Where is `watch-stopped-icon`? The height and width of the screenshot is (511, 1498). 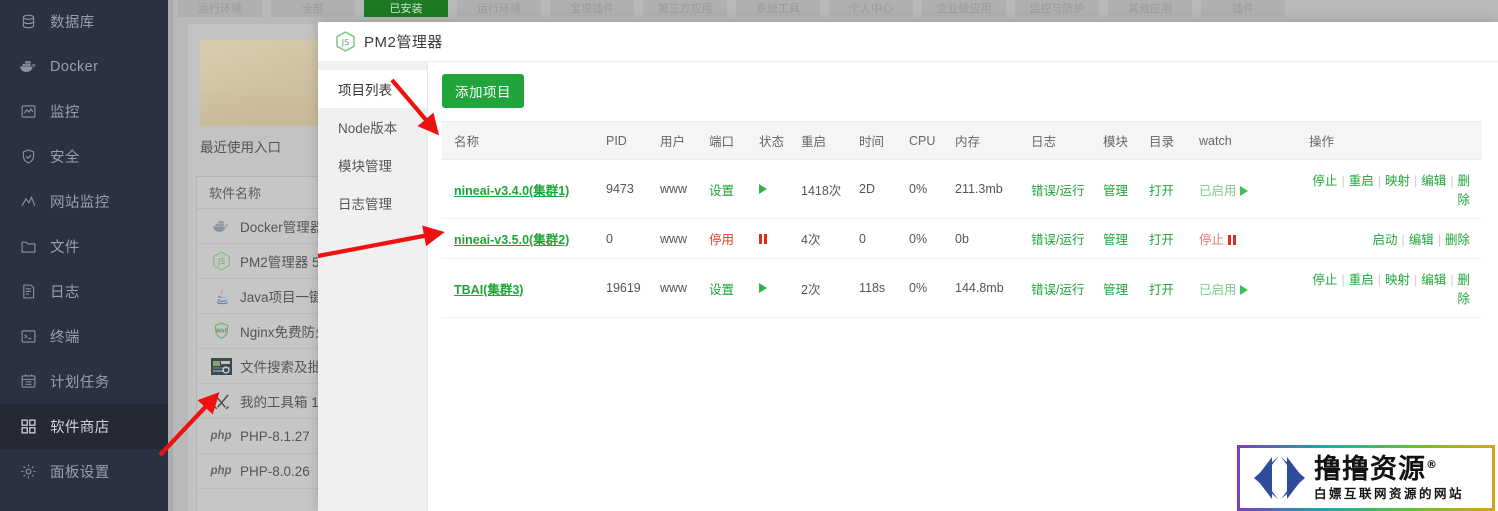
watch-stopped-icon is located at coordinates (1232, 240).